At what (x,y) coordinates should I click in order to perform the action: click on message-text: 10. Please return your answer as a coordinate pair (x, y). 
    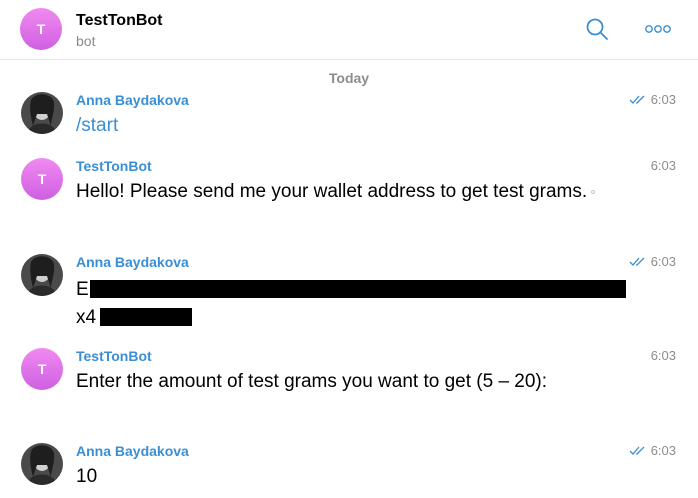
    Looking at the image, I should click on (87, 476).